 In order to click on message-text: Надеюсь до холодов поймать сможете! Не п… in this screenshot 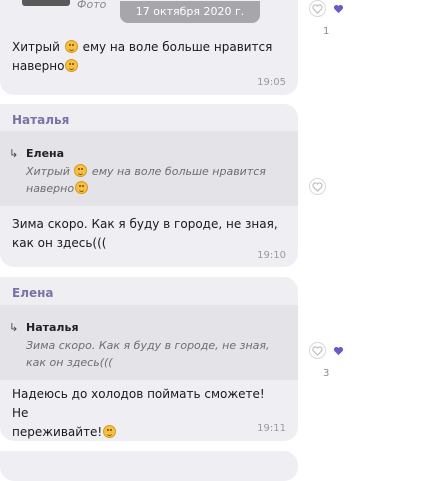, I will do `click(138, 413)`.